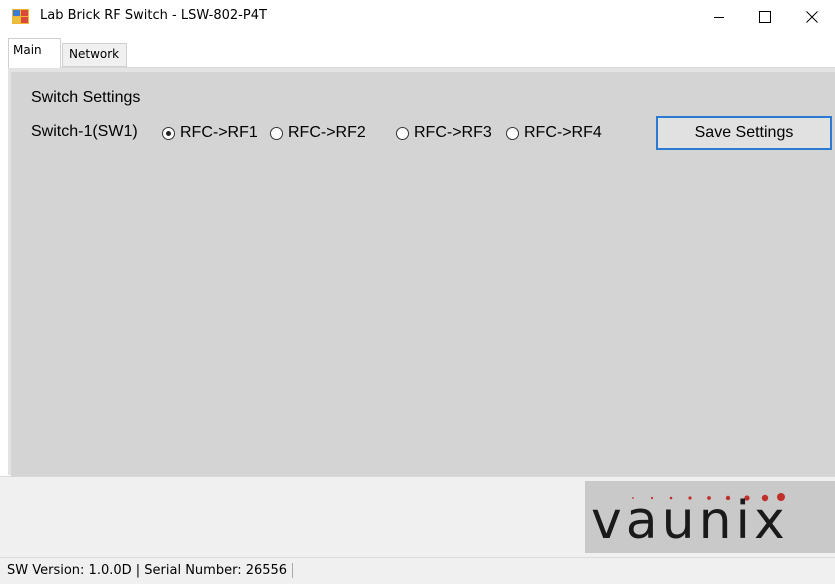 This screenshot has width=835, height=584. What do you see at coordinates (153, 15) in the screenshot?
I see `window-title: Lab Brick RF Switch - LSW-802-P4T` at bounding box center [153, 15].